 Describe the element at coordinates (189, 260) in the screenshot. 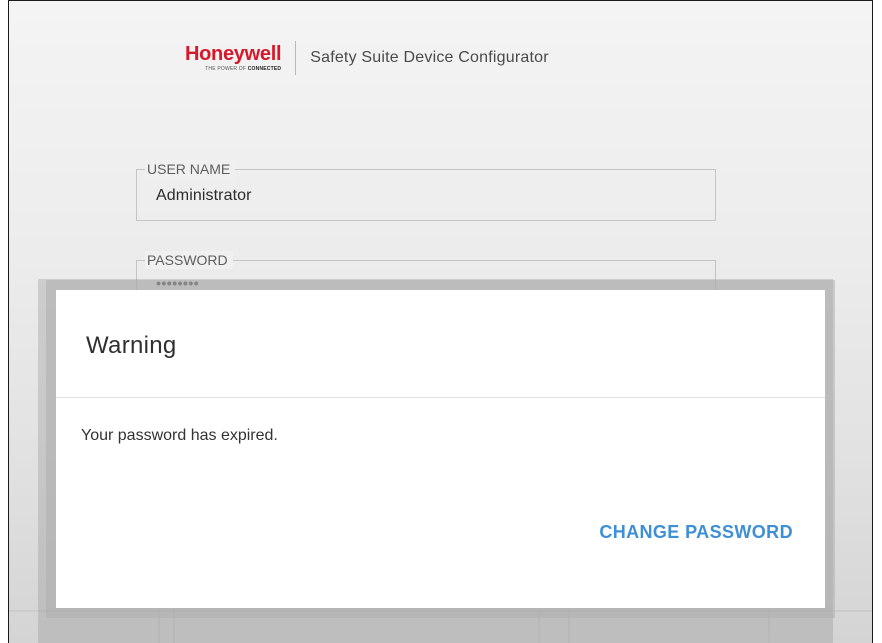

I see `password-label: PASSWORD` at that location.